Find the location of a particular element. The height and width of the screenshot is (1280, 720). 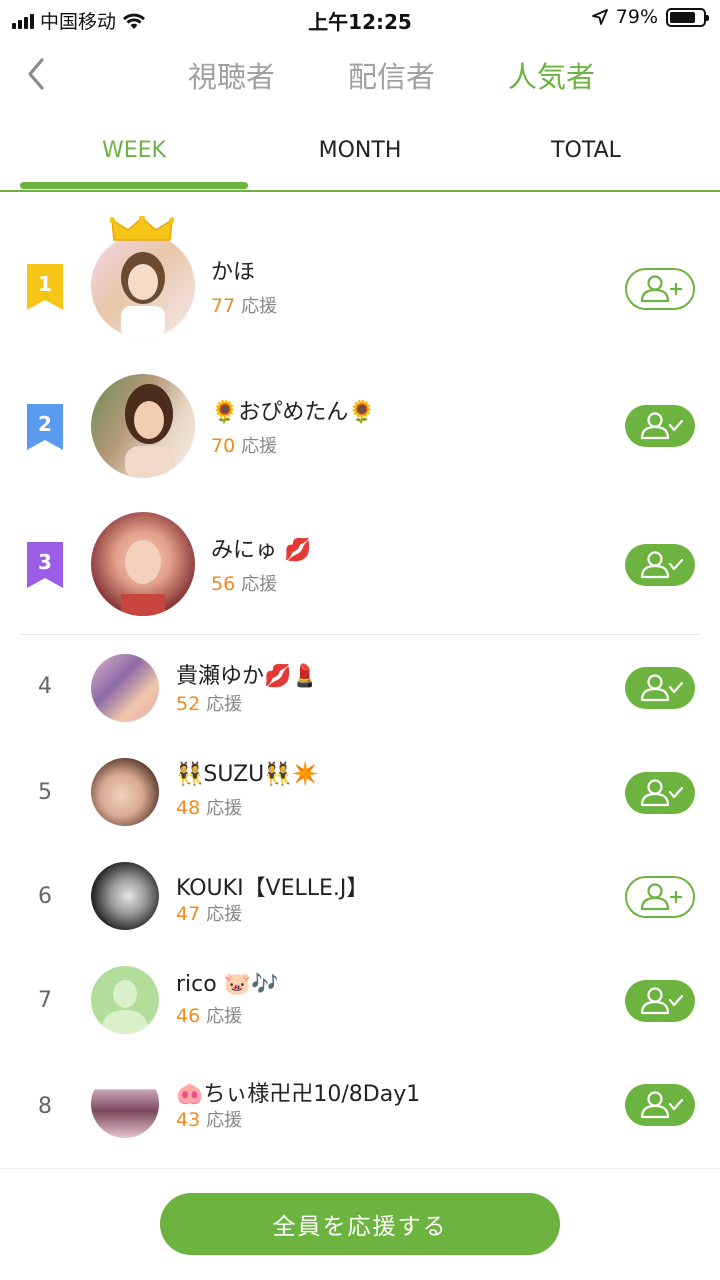

ranking-row-7: 7 rico 🐷🎶 46 応援 is located at coordinates (360, 1000).